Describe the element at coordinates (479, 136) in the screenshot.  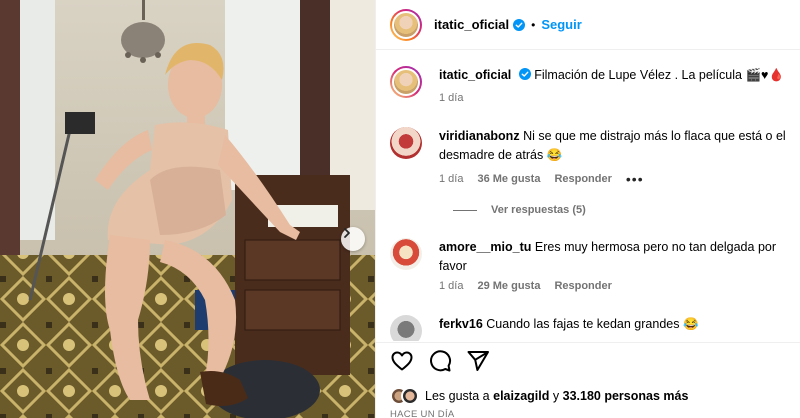
I see `comment-username: viridianabonz` at that location.